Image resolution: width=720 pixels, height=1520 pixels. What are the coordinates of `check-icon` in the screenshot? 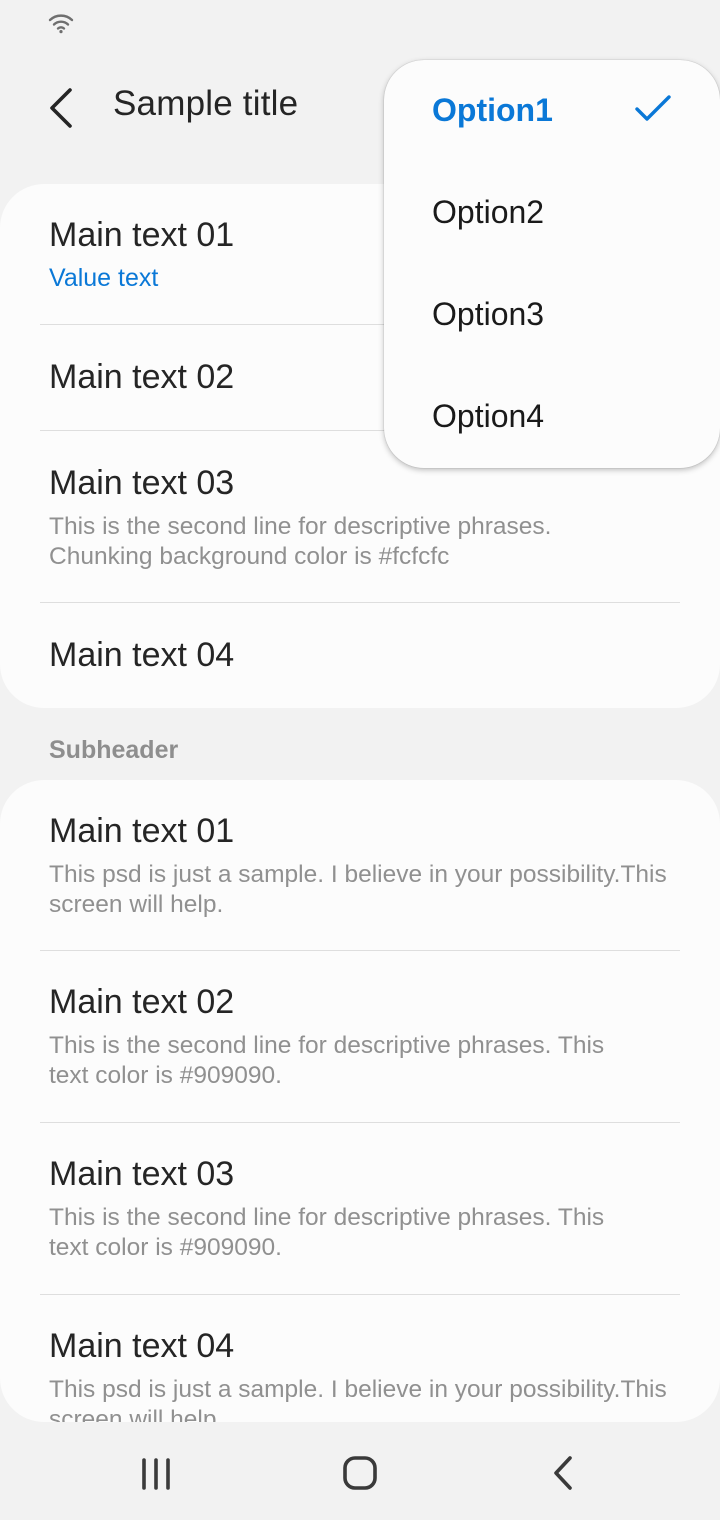 It's located at (653, 108).